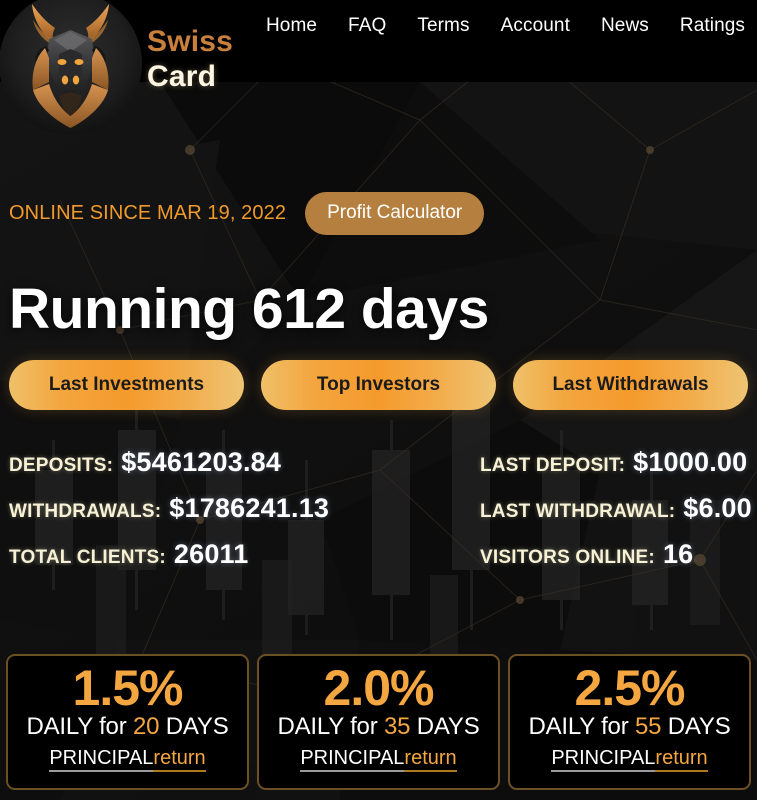 The width and height of the screenshot is (757, 800). I want to click on stat-visitors-online: VISITORS ONLINE: 16, so click(616, 554).